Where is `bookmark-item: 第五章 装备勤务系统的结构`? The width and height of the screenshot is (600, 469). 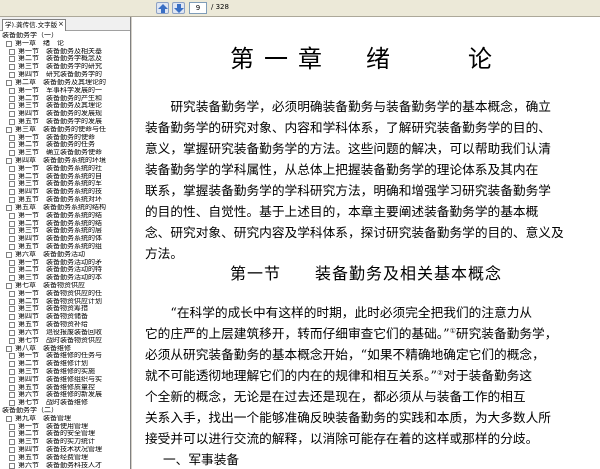
bookmark-item: 第五章 装备勤务系统的结构 is located at coordinates (65, 208).